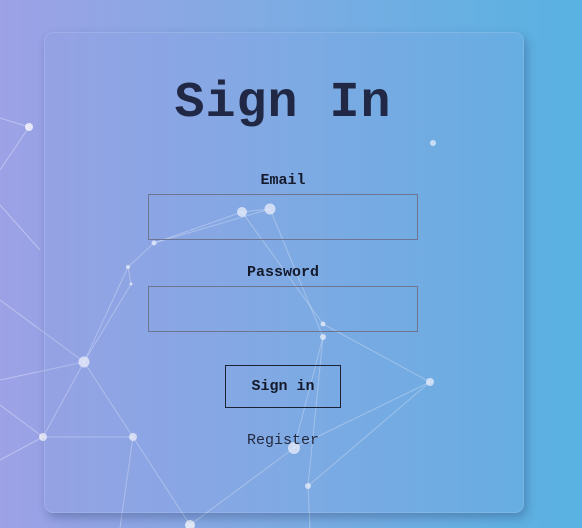 Image resolution: width=582 pixels, height=528 pixels. Describe the element at coordinates (283, 217) in the screenshot. I see `email-field` at that location.